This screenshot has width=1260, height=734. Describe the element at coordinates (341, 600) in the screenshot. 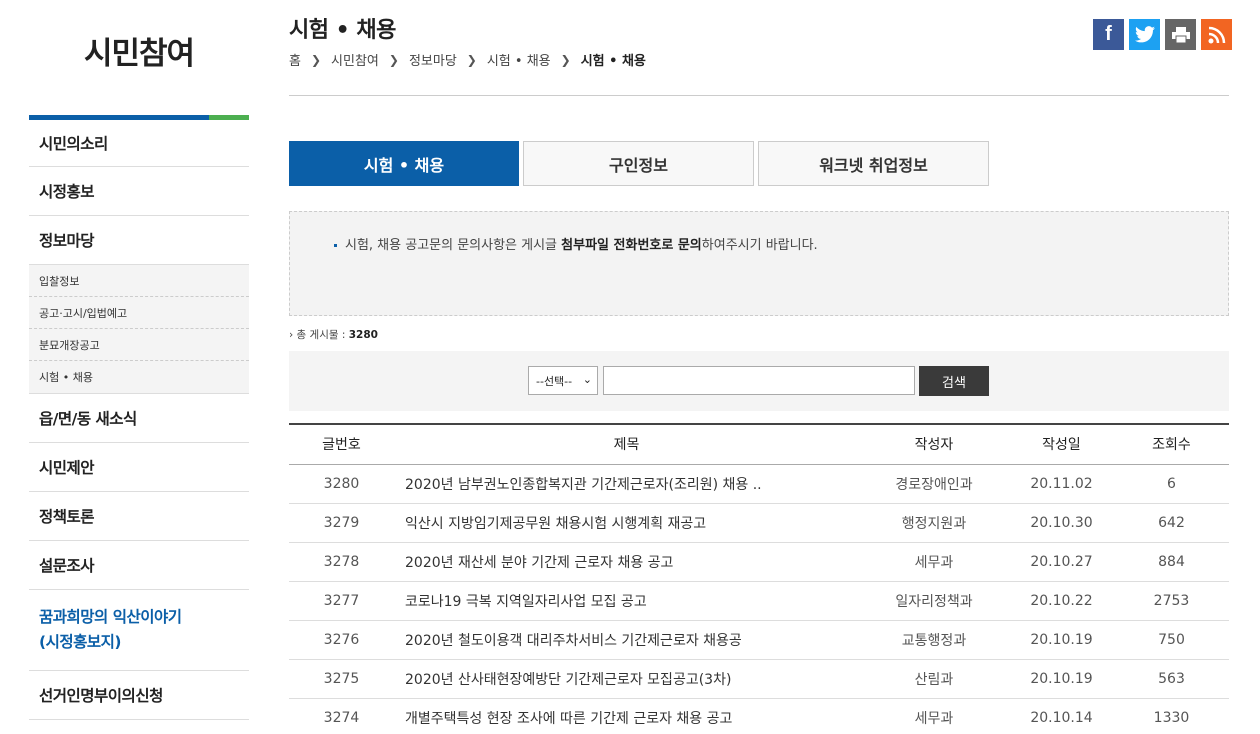

I see `cell-no: 3277` at that location.